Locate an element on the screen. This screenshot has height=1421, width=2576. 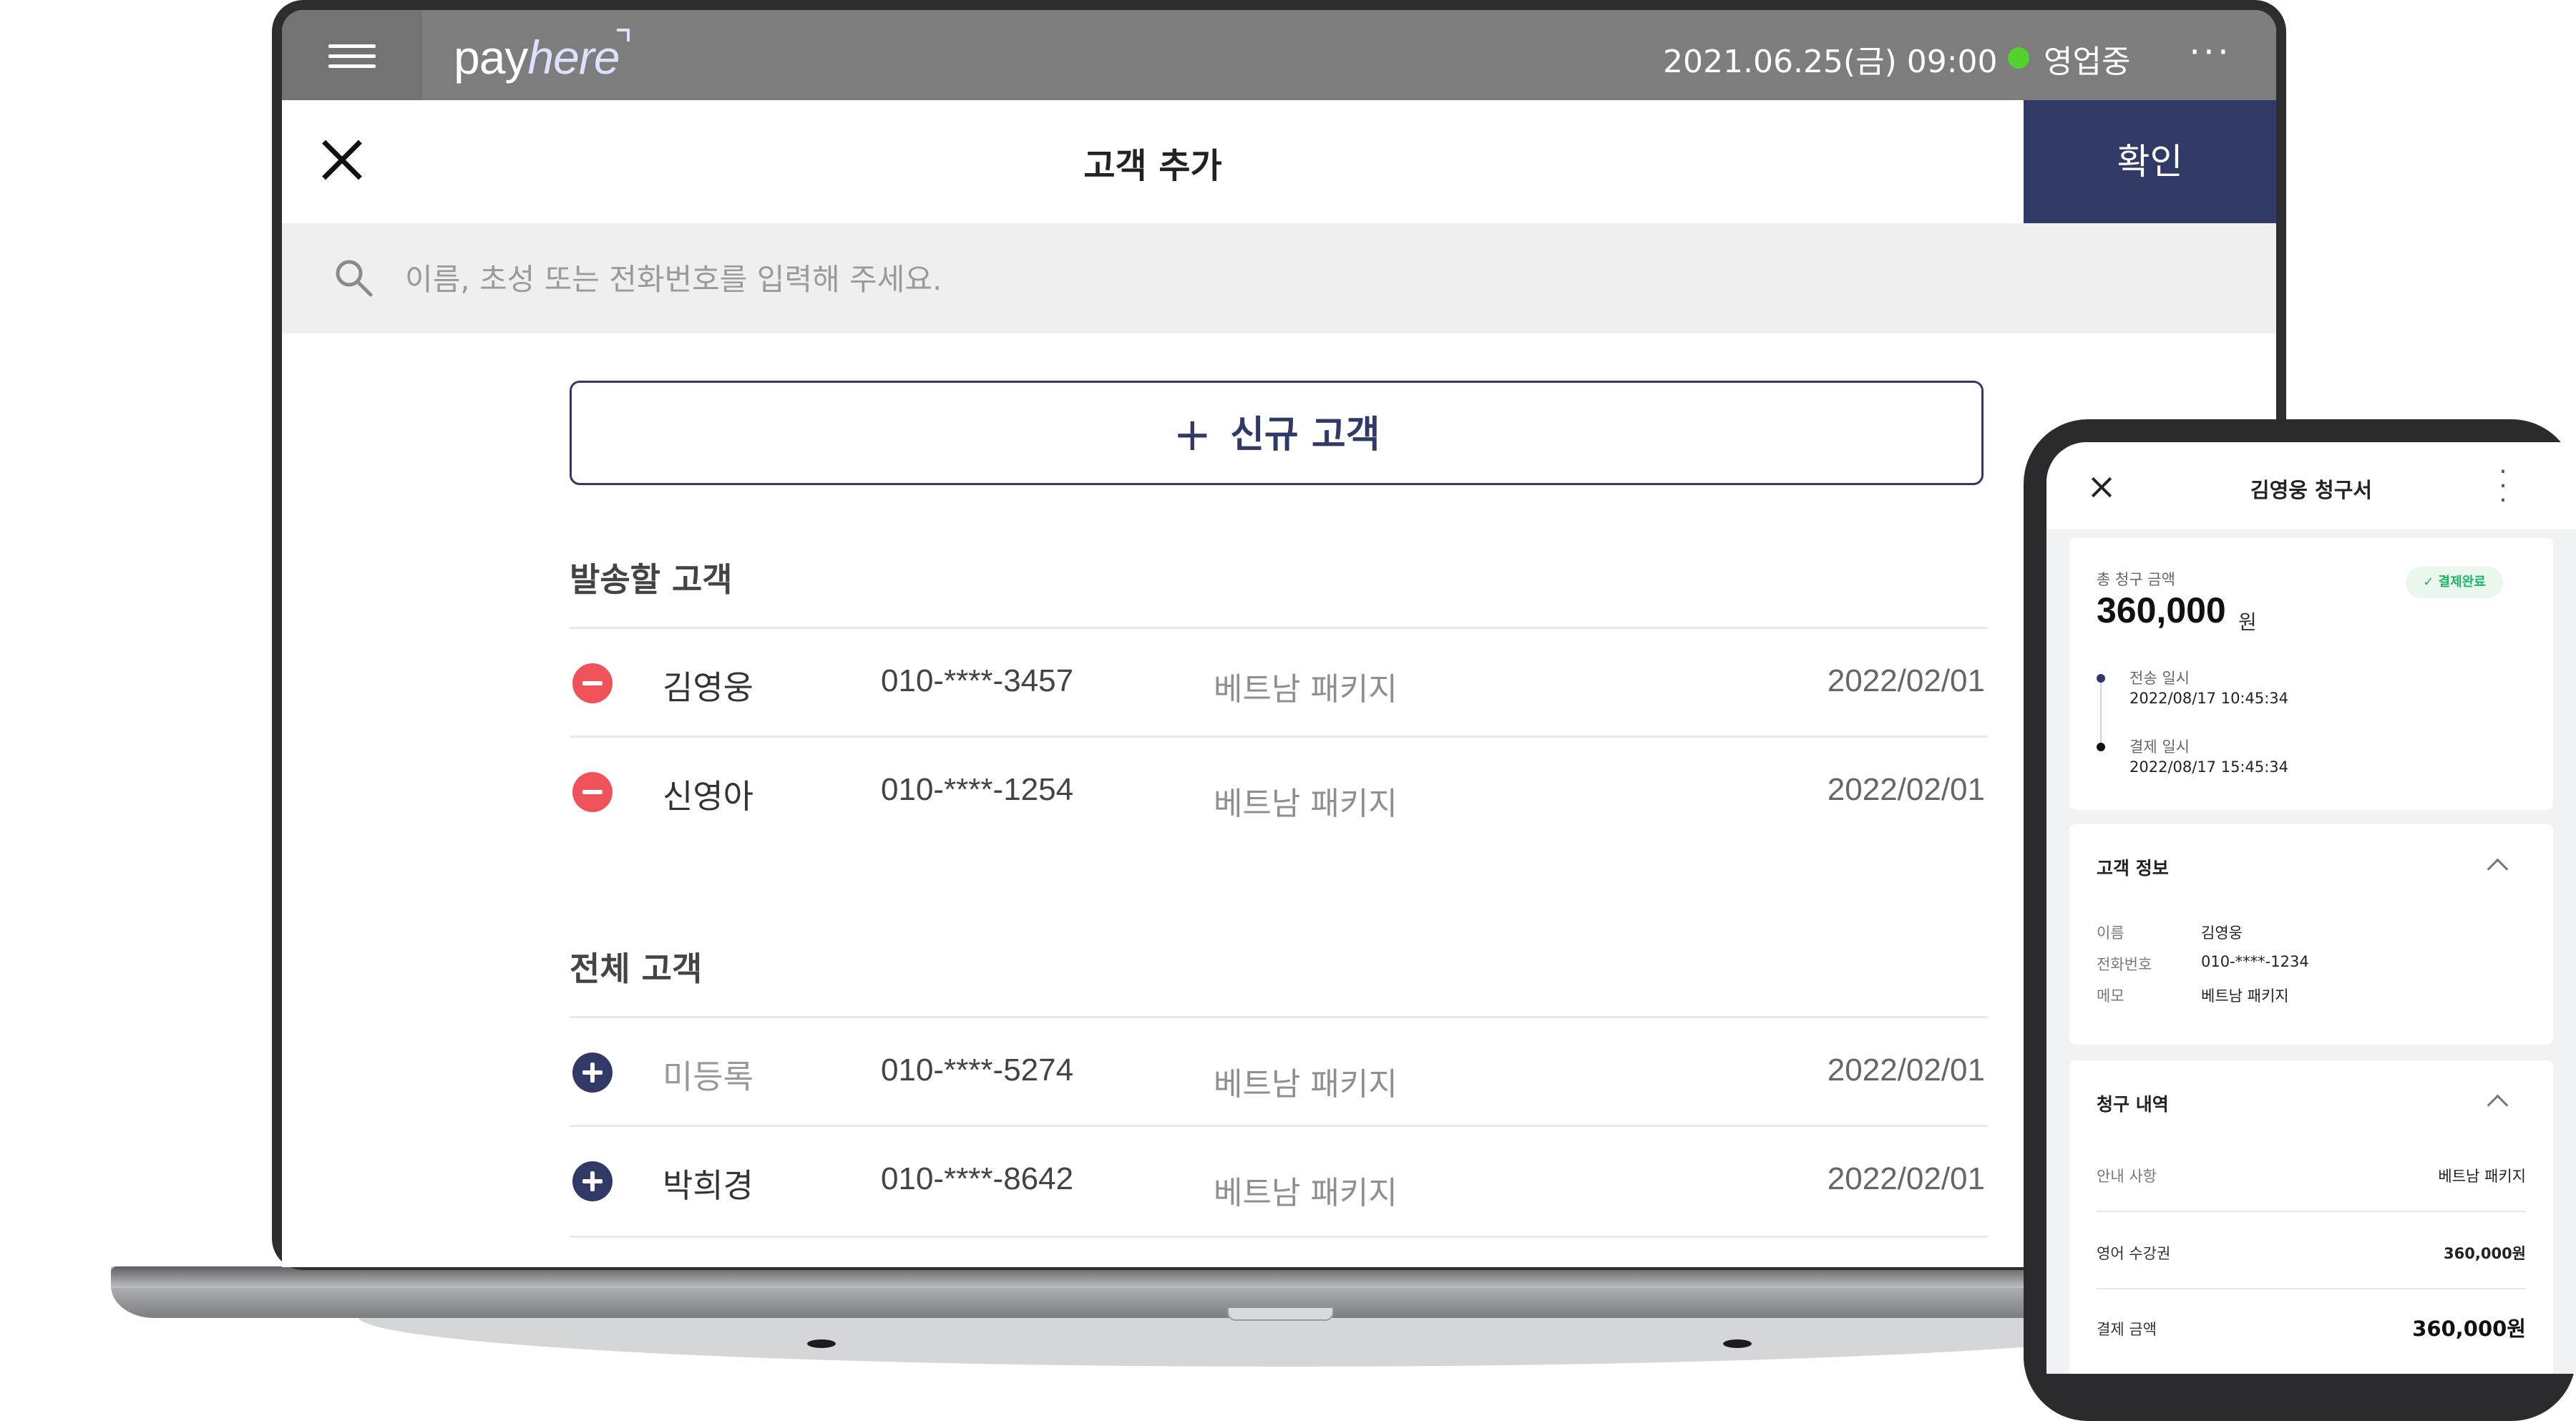
send-customer-row: 신영아 010-****-1254 베트남 패키지 2022/02/01 is located at coordinates (1279, 791).